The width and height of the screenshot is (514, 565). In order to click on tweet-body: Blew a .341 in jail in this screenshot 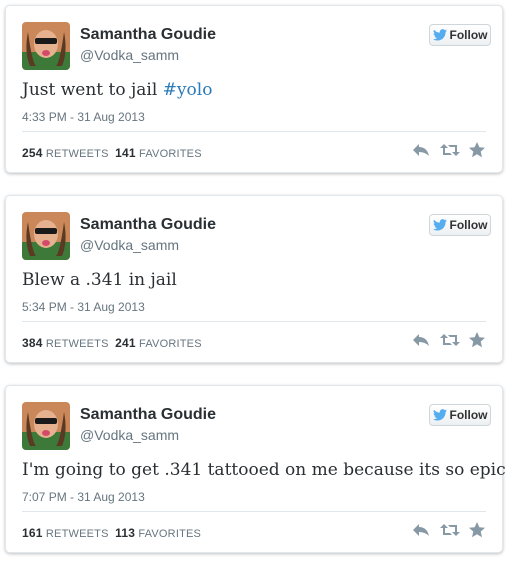, I will do `click(99, 280)`.